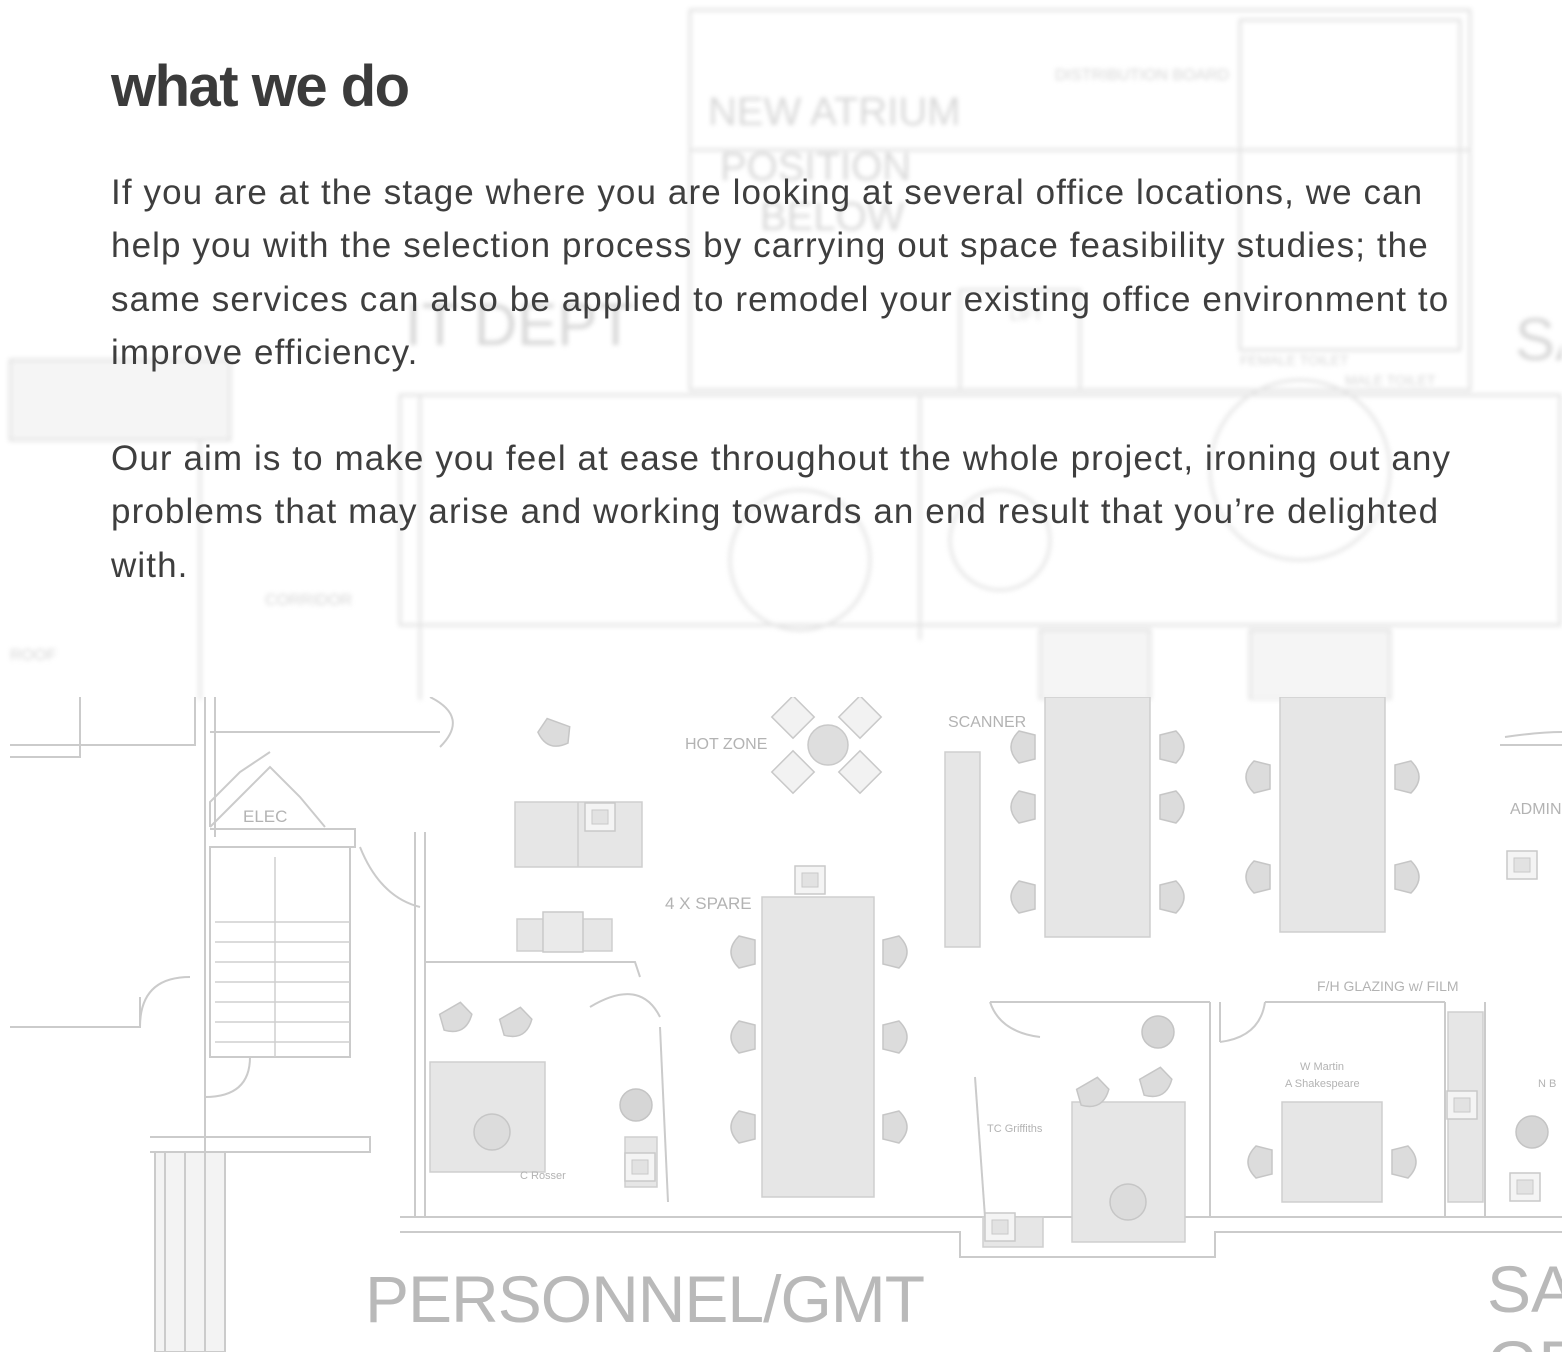 The image size is (1562, 1352). Describe the element at coordinates (1538, 339) in the screenshot. I see `plan-label-sa-top: SA` at that location.